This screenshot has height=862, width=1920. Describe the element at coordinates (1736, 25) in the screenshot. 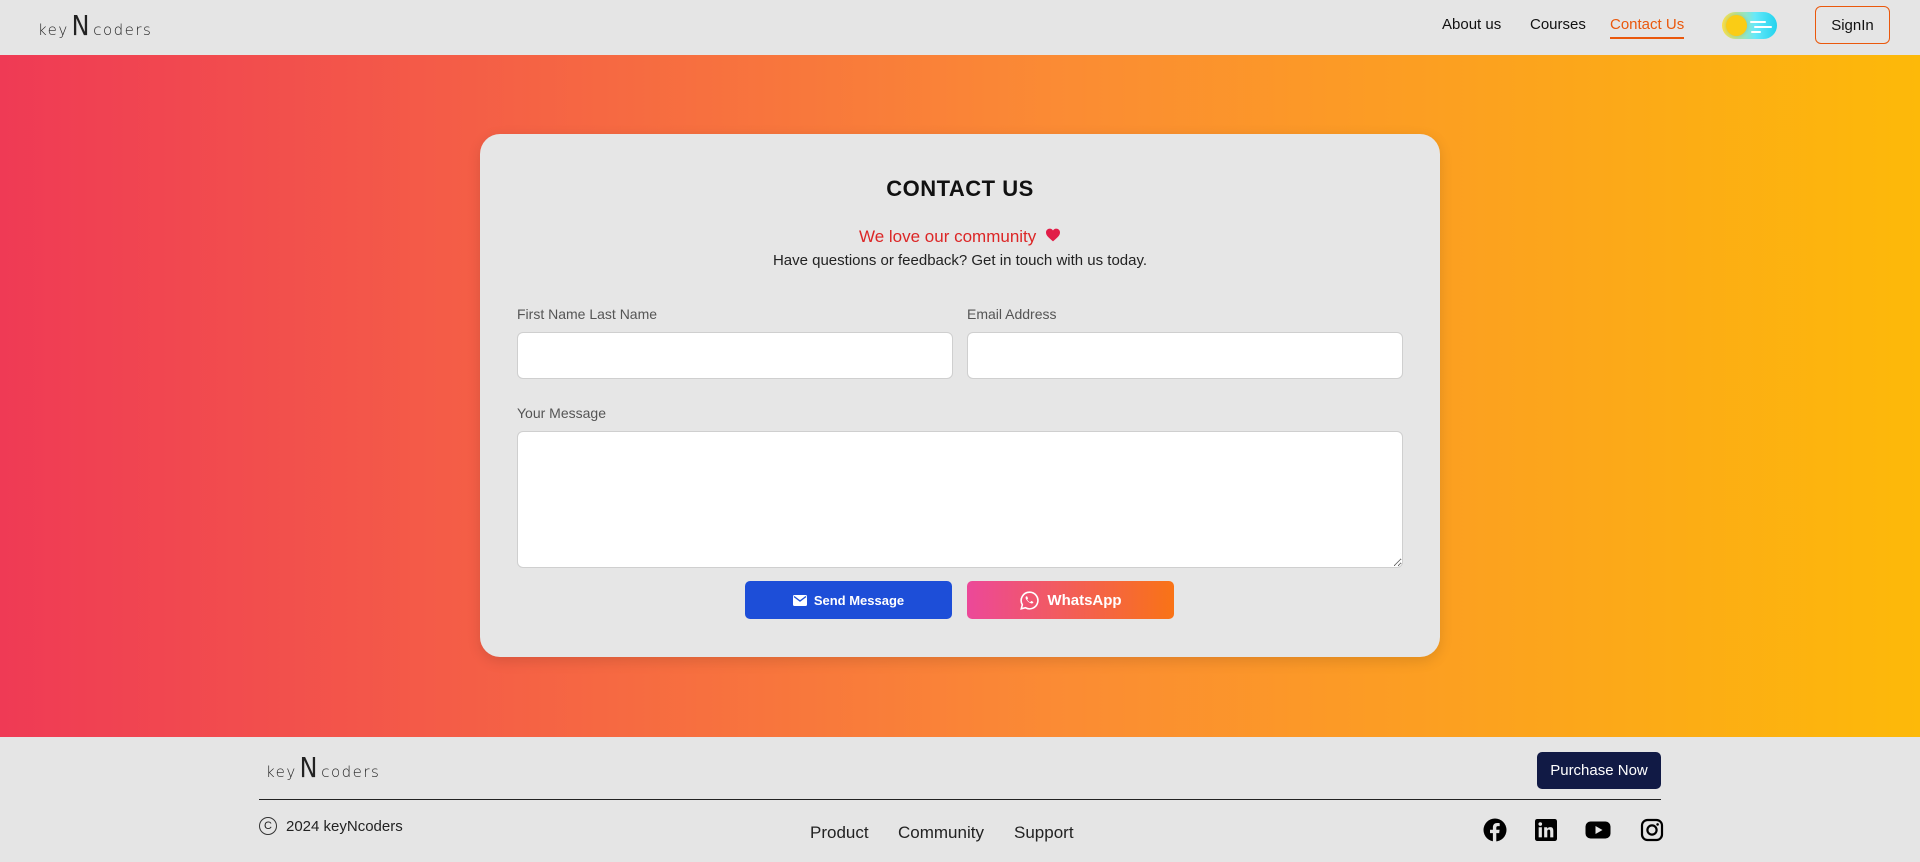

I see `toggle-knob` at that location.